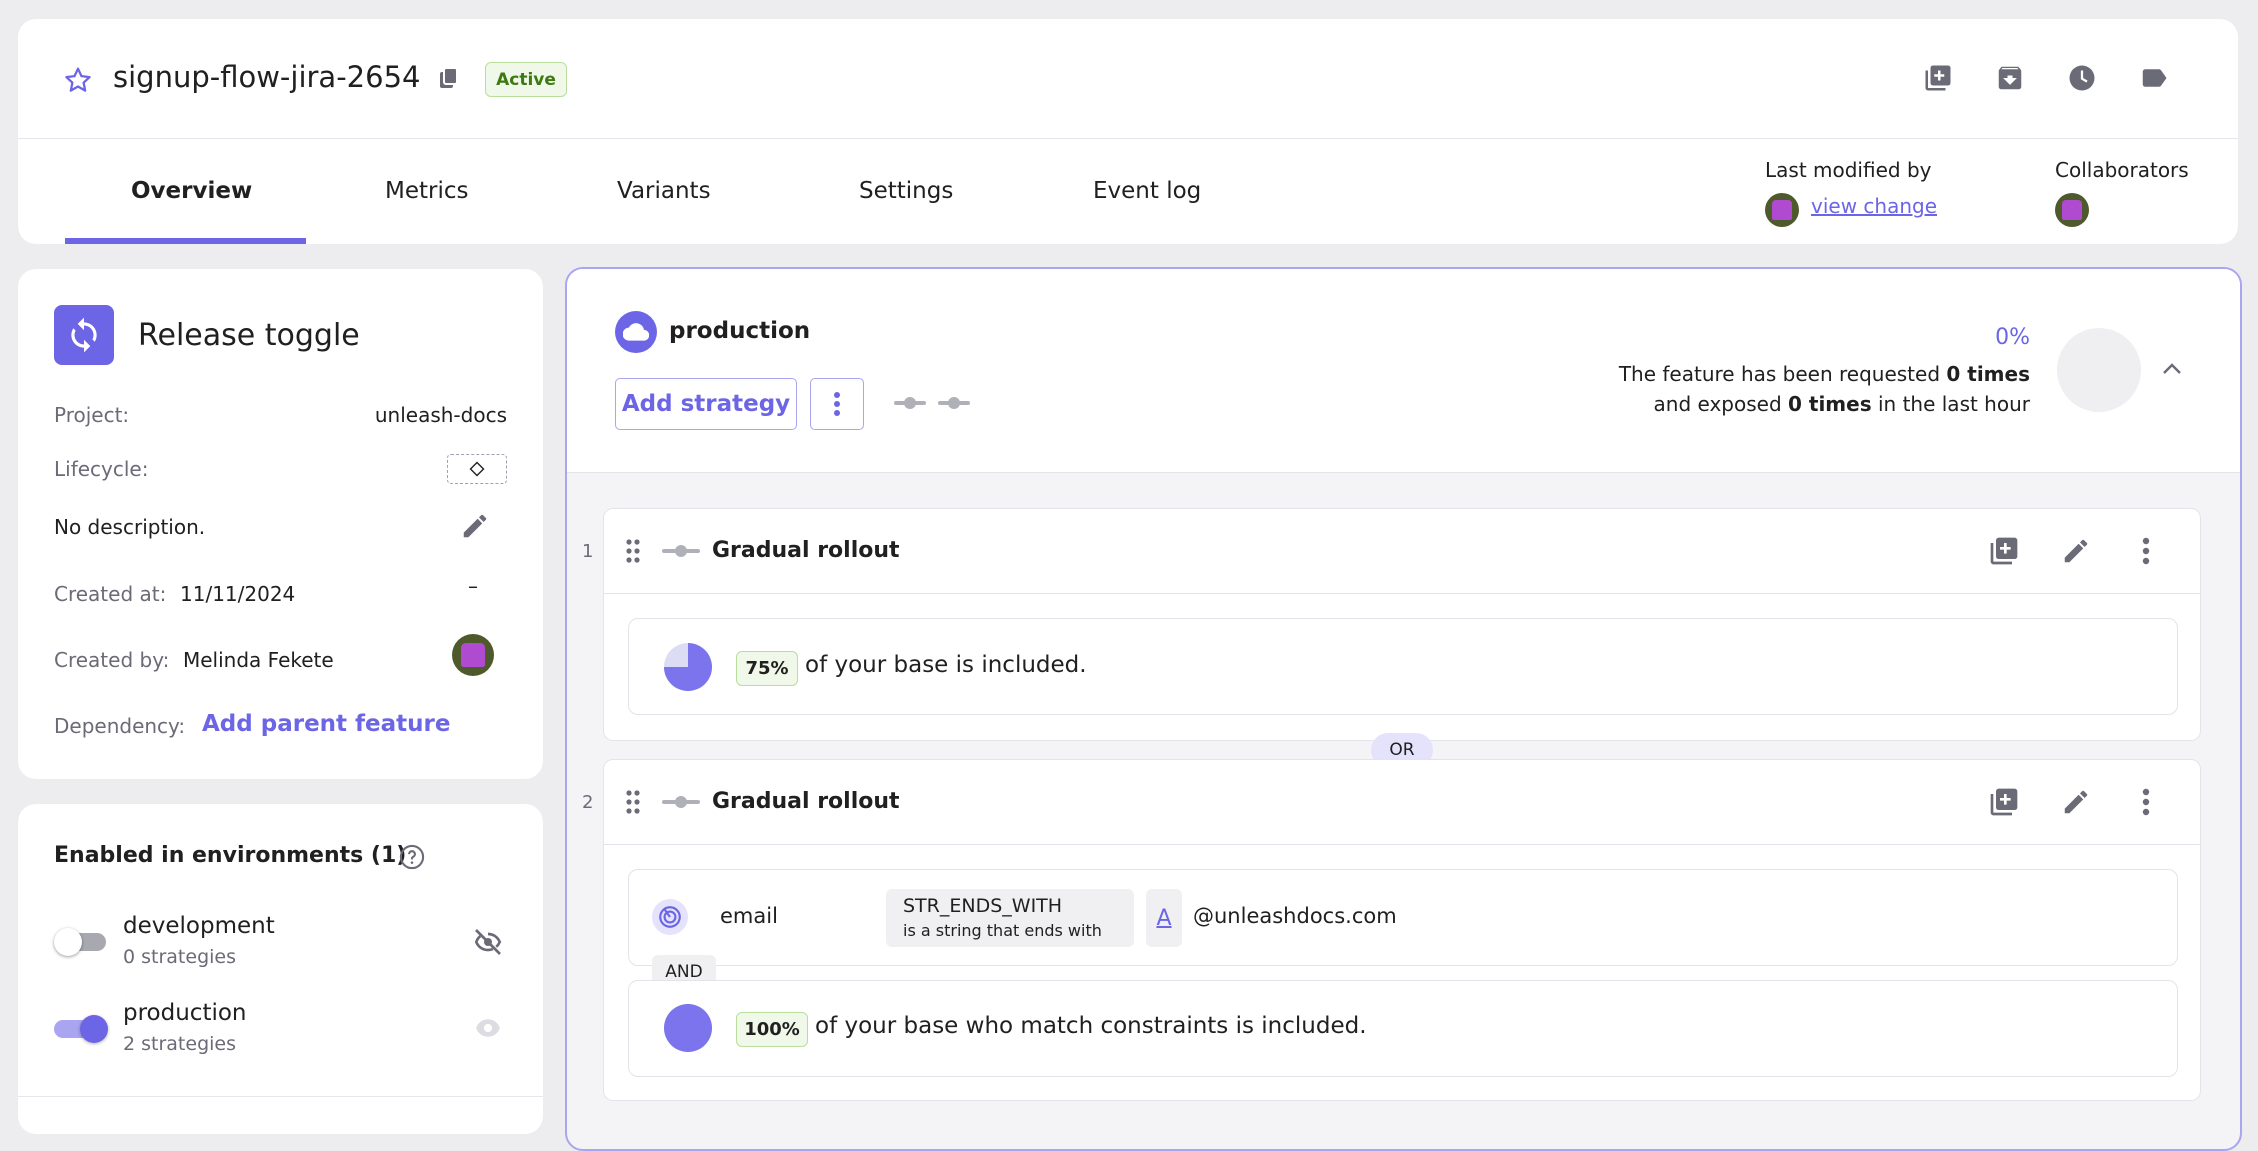 This screenshot has height=1151, width=2258. Describe the element at coordinates (2172, 369) in the screenshot. I see `collapse-chevron-icon` at that location.